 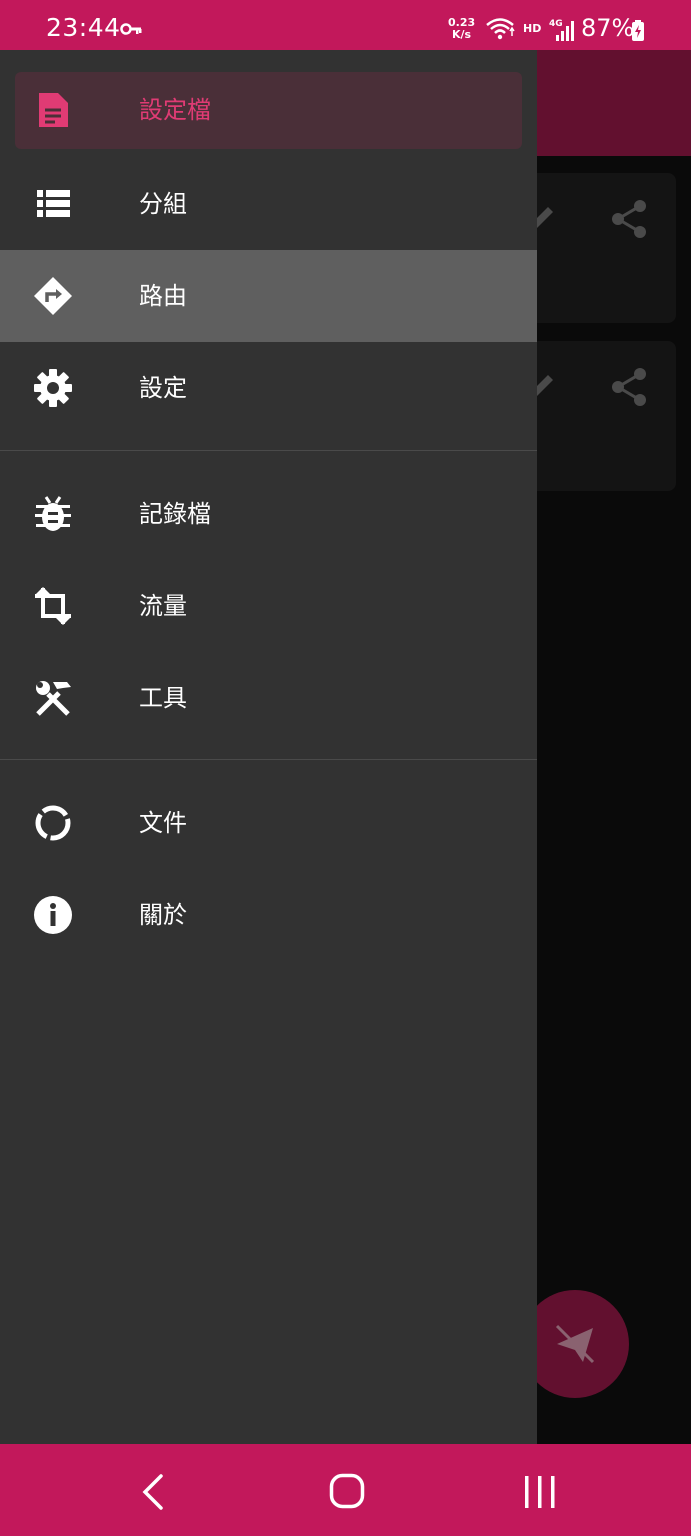 I want to click on drawer-item-label: 工具, so click(x=163, y=698).